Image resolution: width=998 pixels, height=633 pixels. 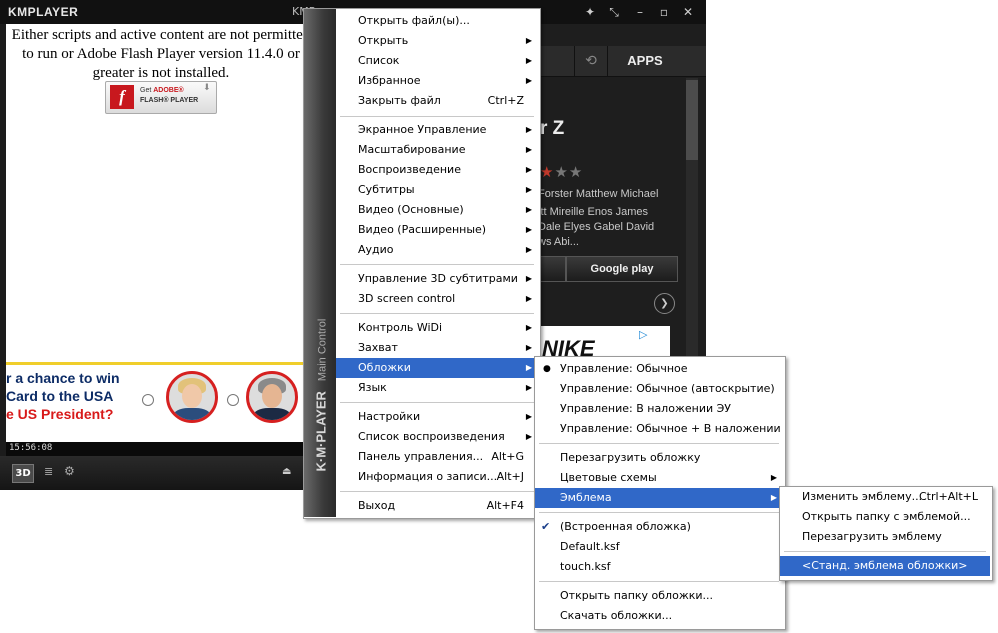 What do you see at coordinates (23, 473) in the screenshot?
I see `3d-button: 3D` at bounding box center [23, 473].